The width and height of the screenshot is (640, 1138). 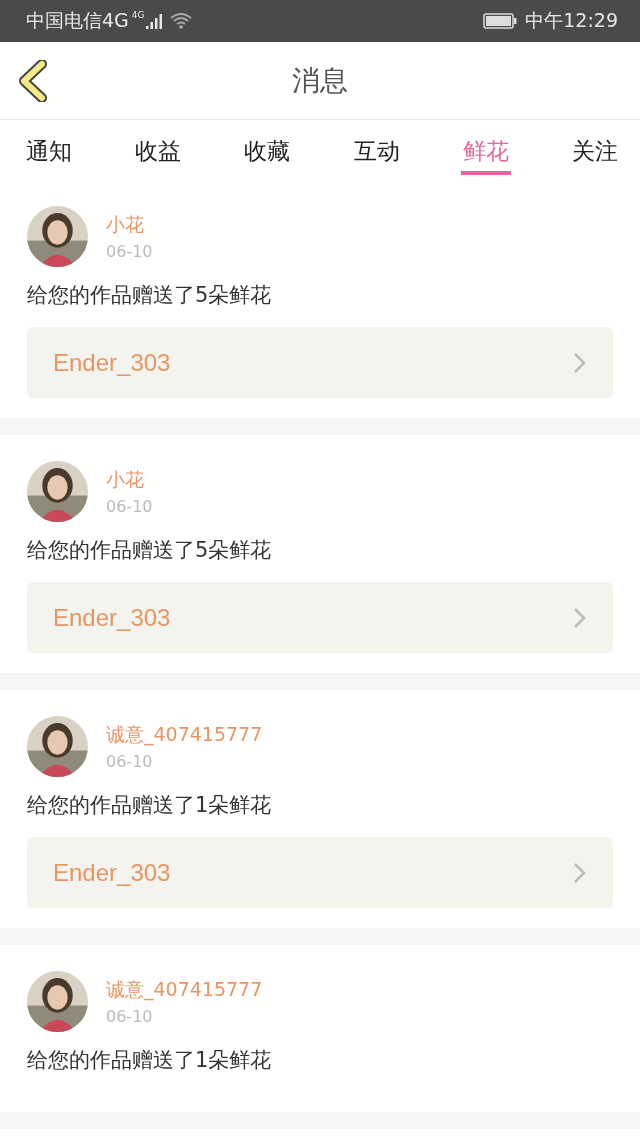 I want to click on battery-icon, so click(x=500, y=21).